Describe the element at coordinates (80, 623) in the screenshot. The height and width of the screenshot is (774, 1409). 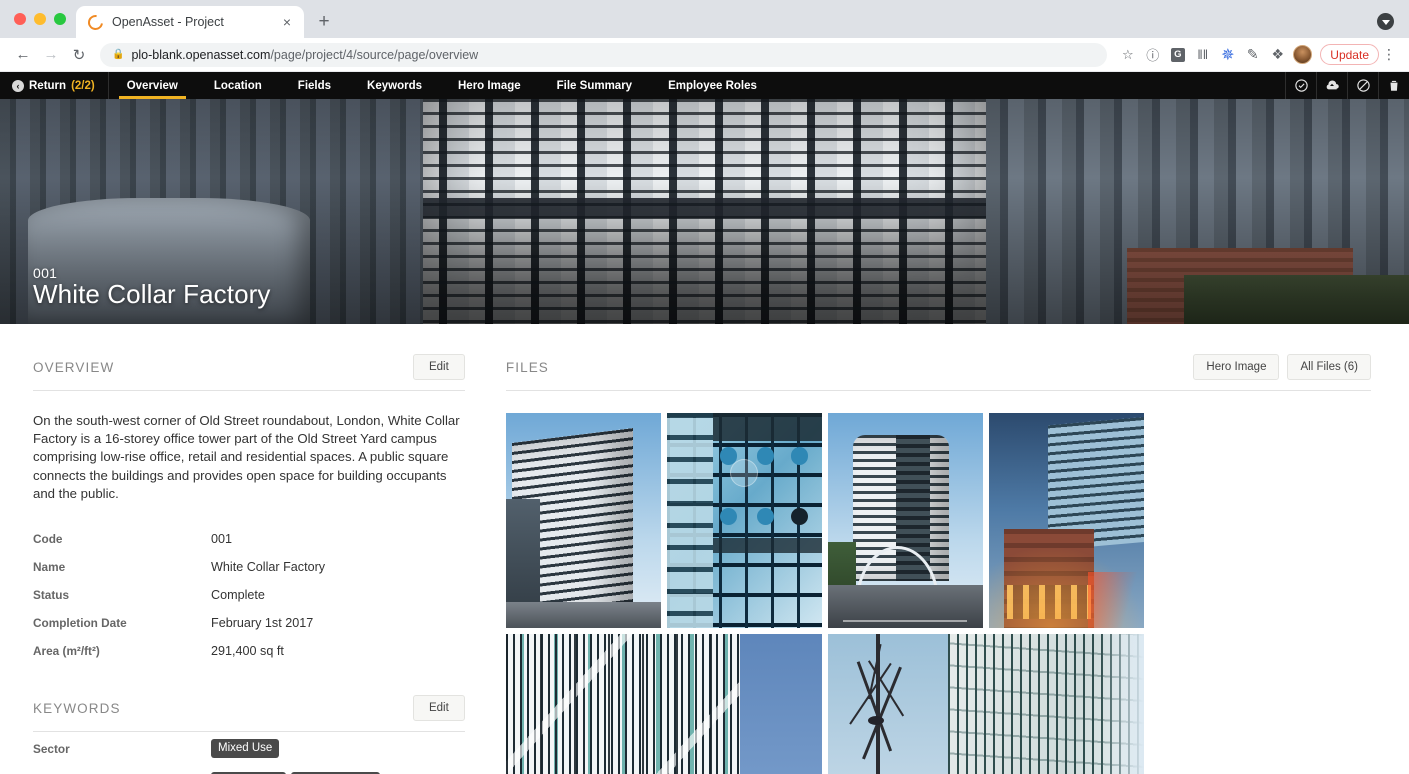
I see `field-label: Completion Date` at that location.